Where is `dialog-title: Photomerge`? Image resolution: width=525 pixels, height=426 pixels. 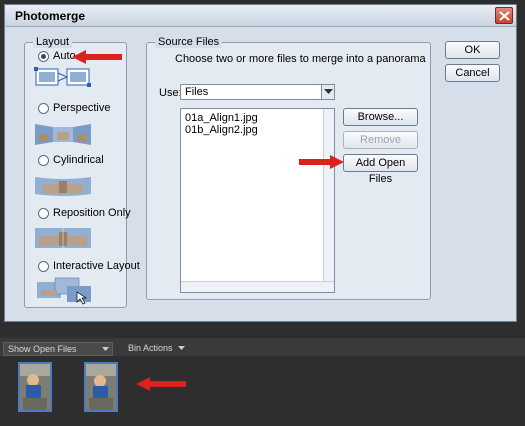
dialog-title: Photomerge is located at coordinates (50, 16).